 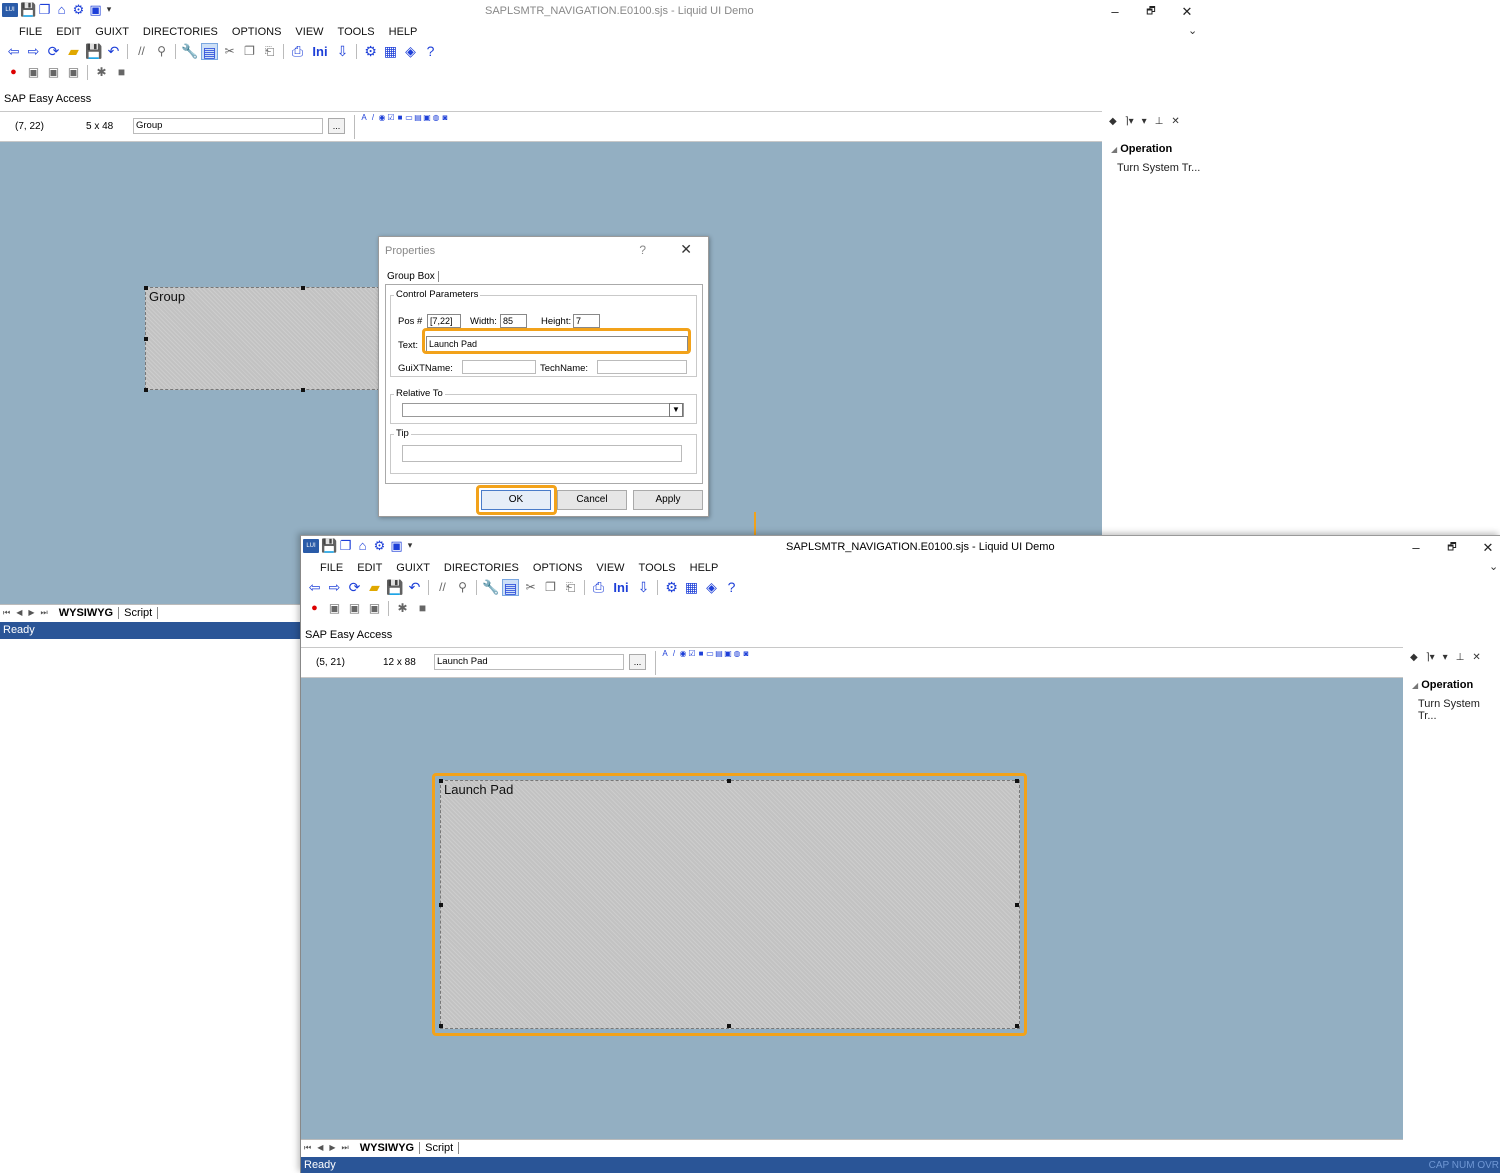 I want to click on box-icon: ■, so click(x=701, y=654).